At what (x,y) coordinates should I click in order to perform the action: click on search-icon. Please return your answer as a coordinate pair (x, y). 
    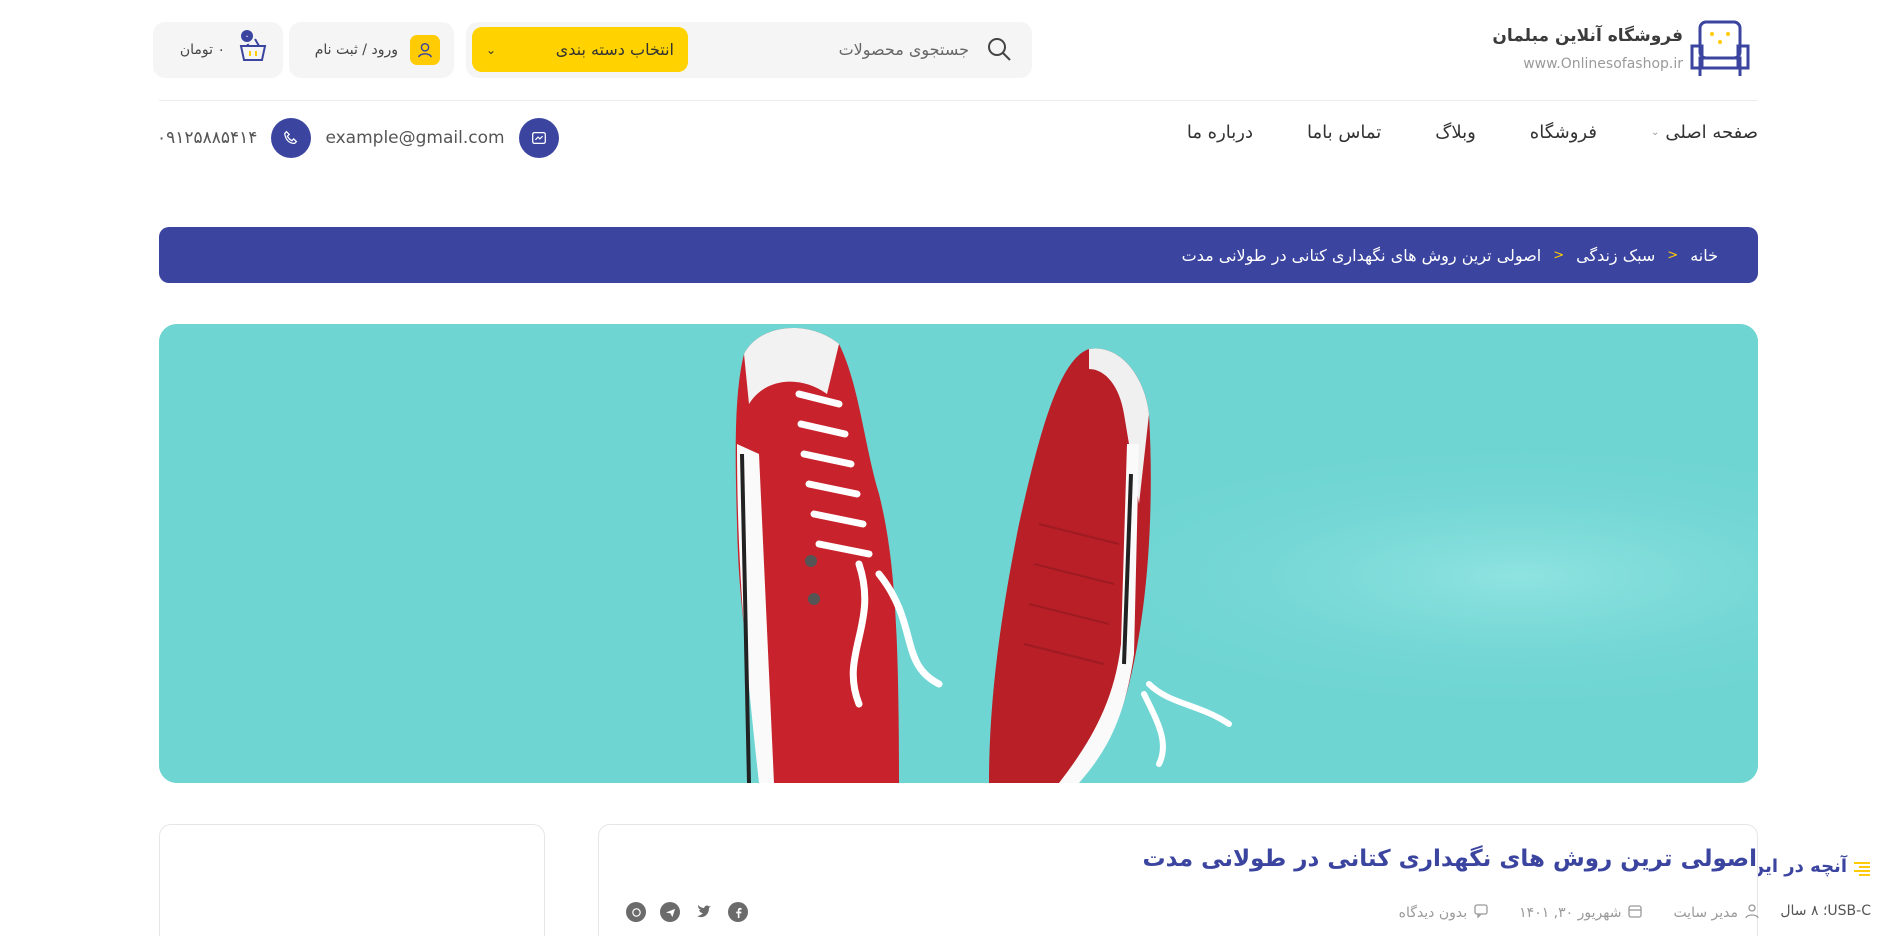
    Looking at the image, I should click on (999, 49).